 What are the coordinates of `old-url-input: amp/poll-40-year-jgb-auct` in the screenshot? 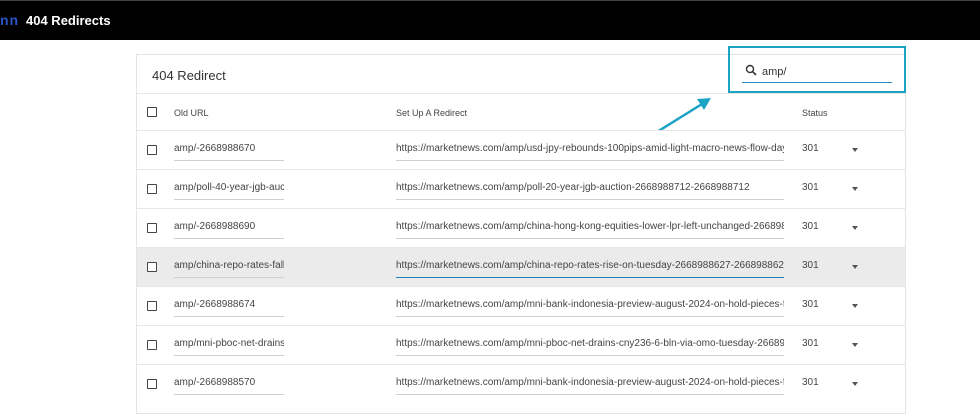 It's located at (229, 191).